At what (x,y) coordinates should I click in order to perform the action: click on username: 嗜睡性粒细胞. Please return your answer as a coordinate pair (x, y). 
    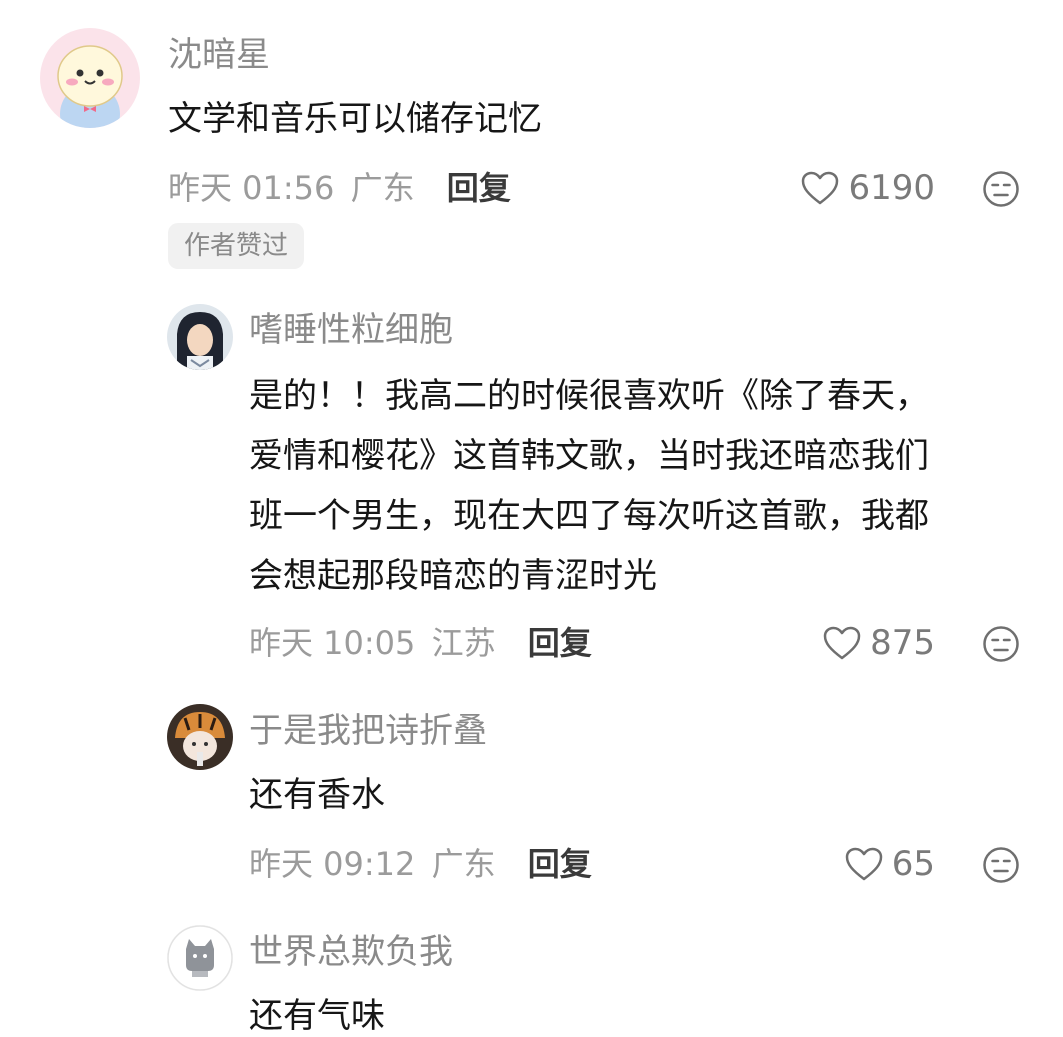
    Looking at the image, I should click on (351, 330).